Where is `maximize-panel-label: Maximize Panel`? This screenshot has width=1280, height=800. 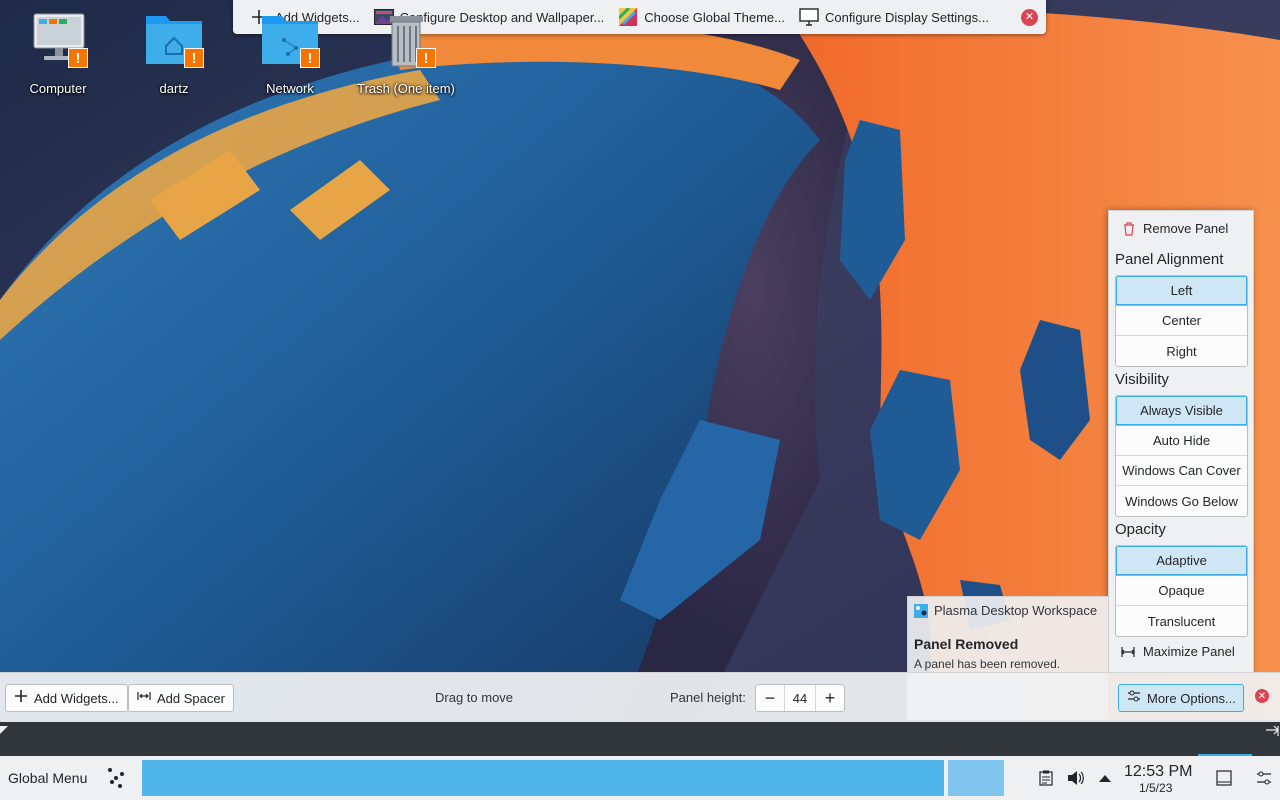
maximize-panel-label: Maximize Panel is located at coordinates (1189, 651).